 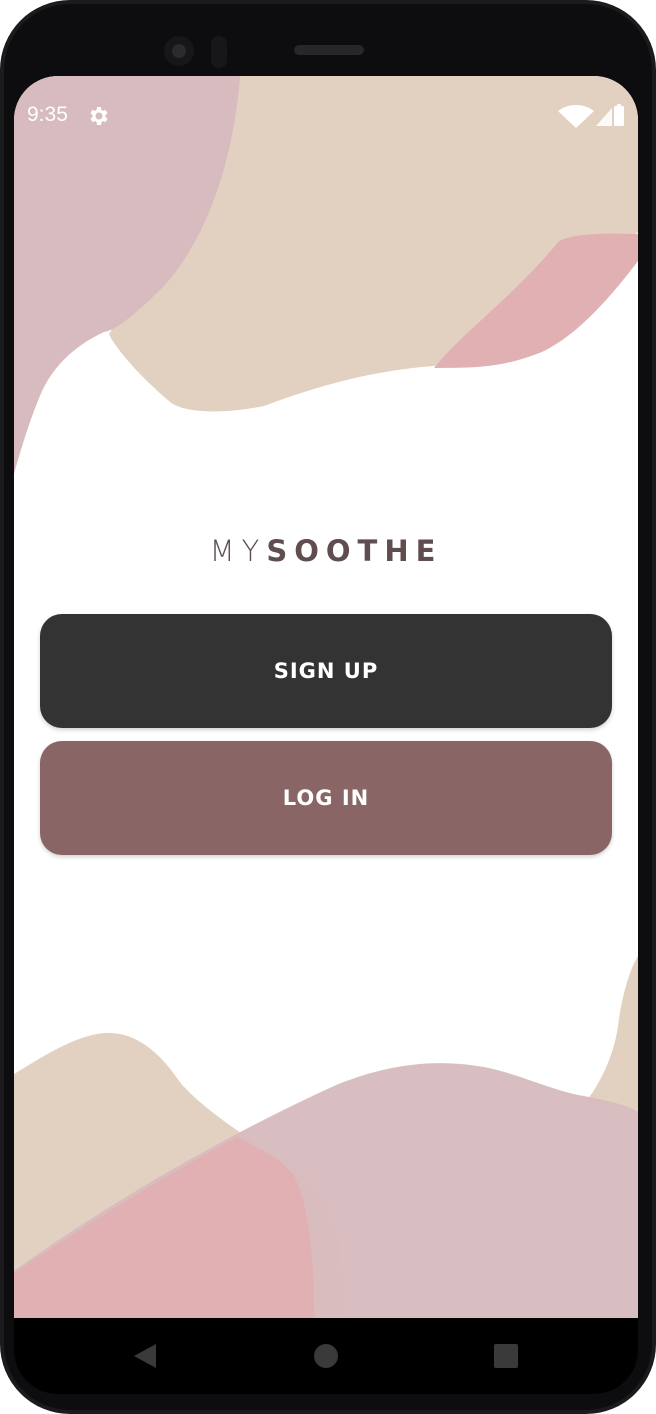 What do you see at coordinates (179, 51) in the screenshot?
I see `front-camera` at bounding box center [179, 51].